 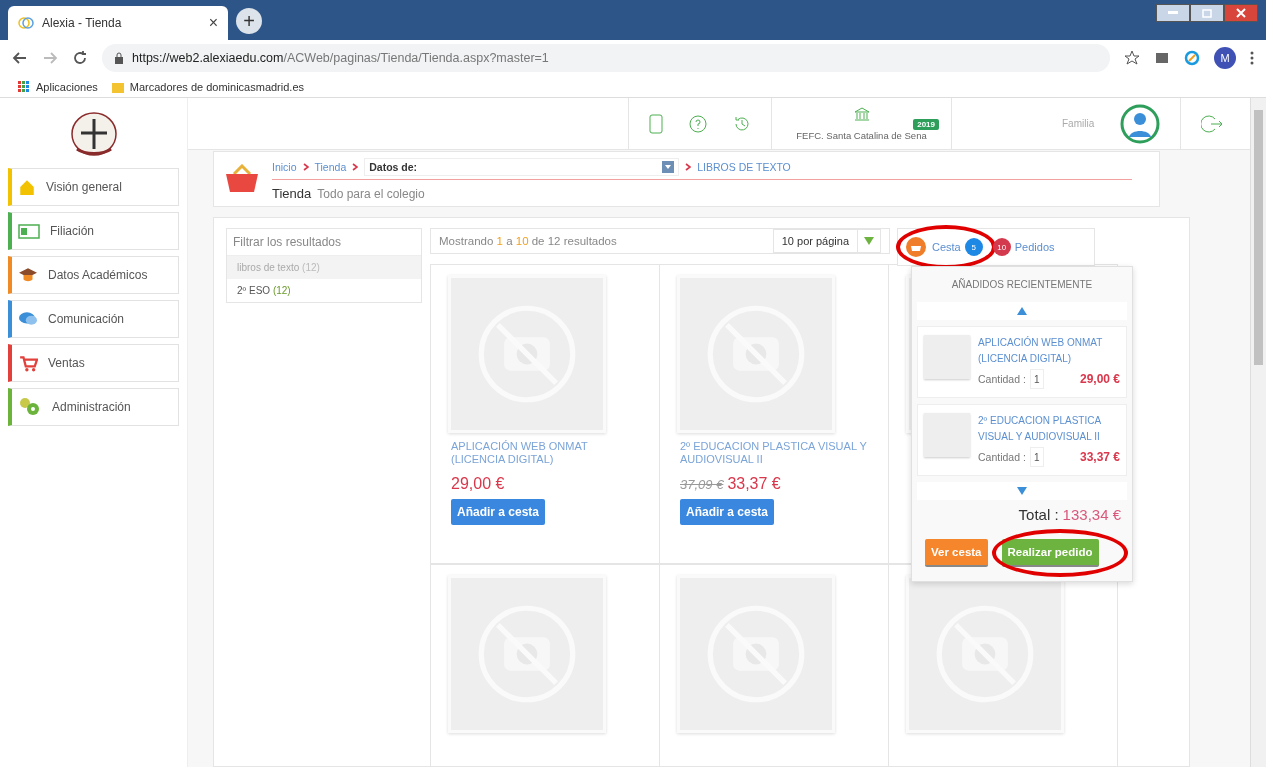 I want to click on count-badge: 5, so click(x=973, y=247).